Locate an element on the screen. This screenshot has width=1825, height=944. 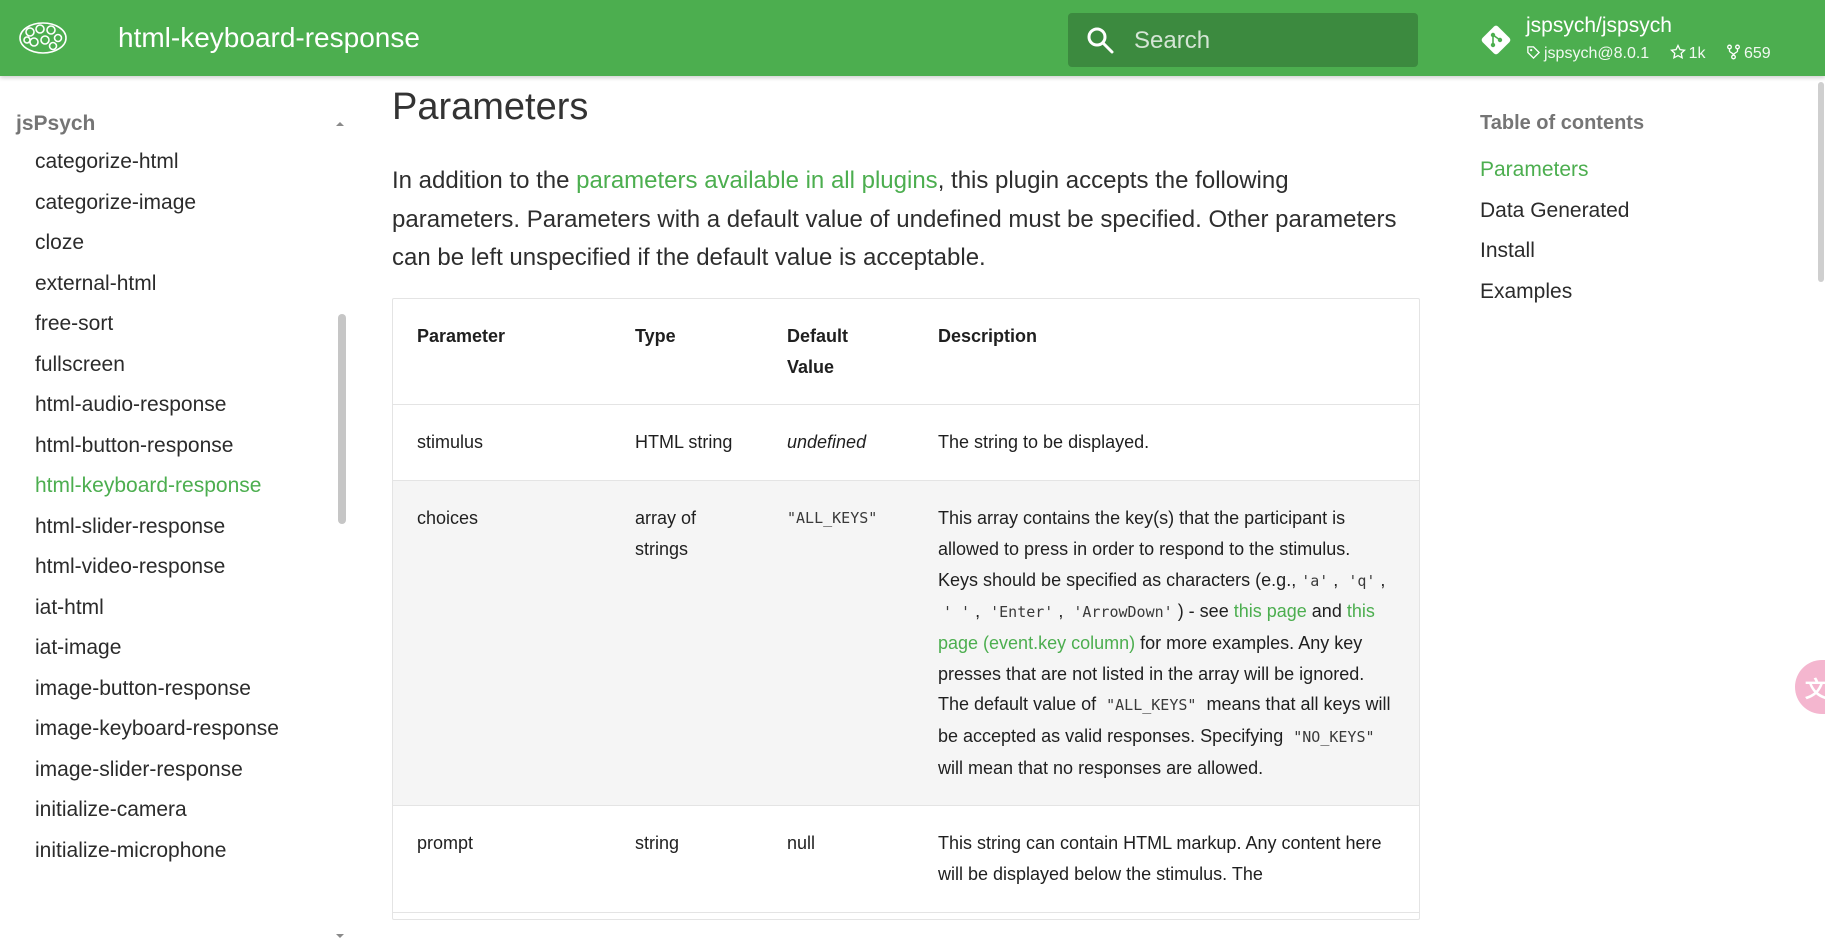
cell-type: array of strings is located at coordinates (666, 533).